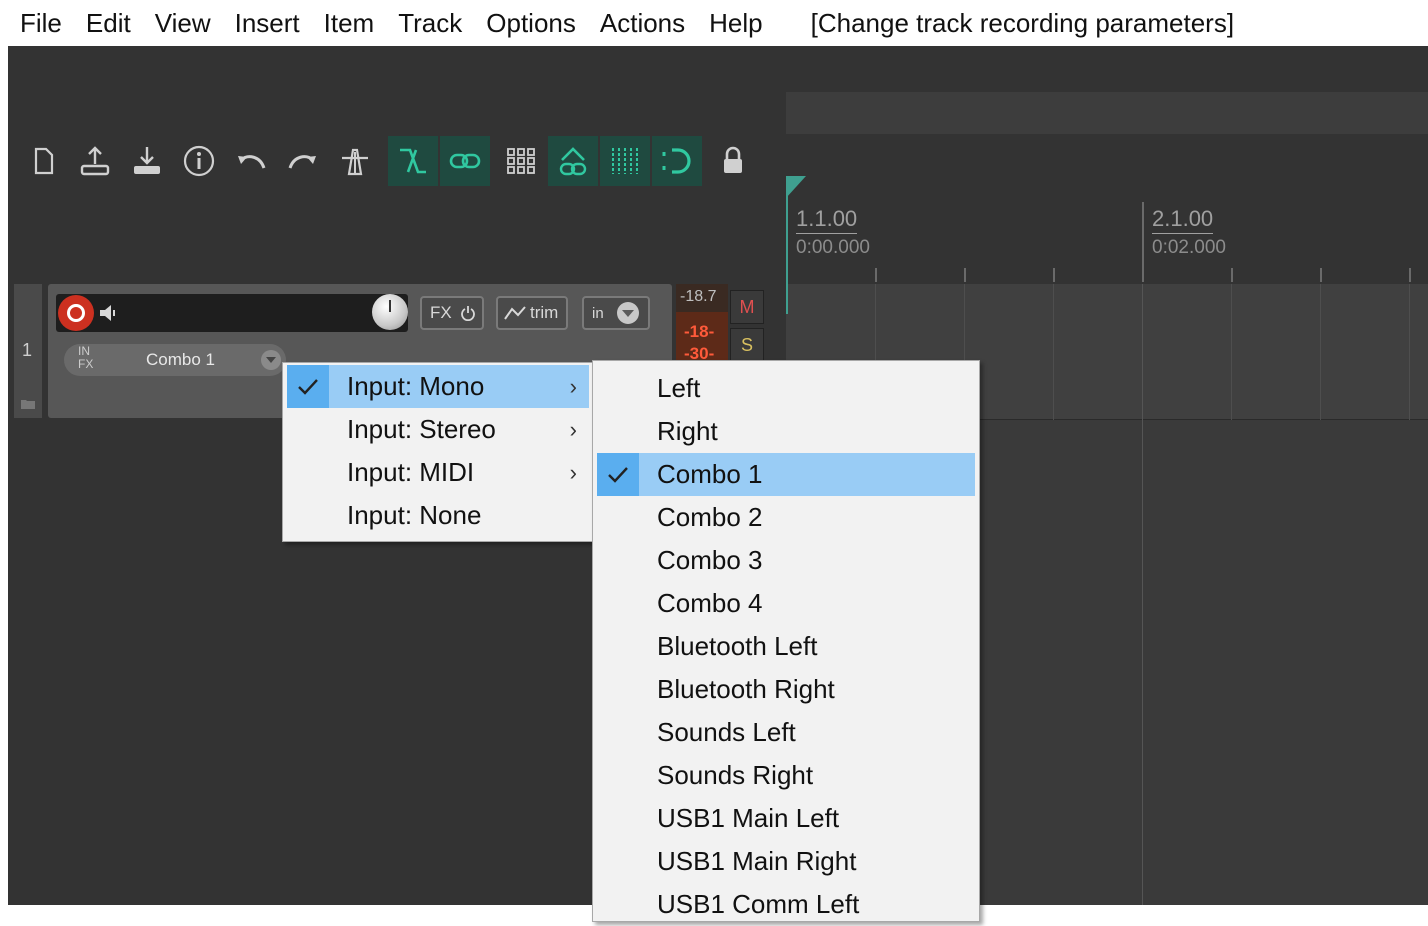 The image size is (1428, 926). What do you see at coordinates (786, 388) in the screenshot?
I see `submenu-item-left: Left` at bounding box center [786, 388].